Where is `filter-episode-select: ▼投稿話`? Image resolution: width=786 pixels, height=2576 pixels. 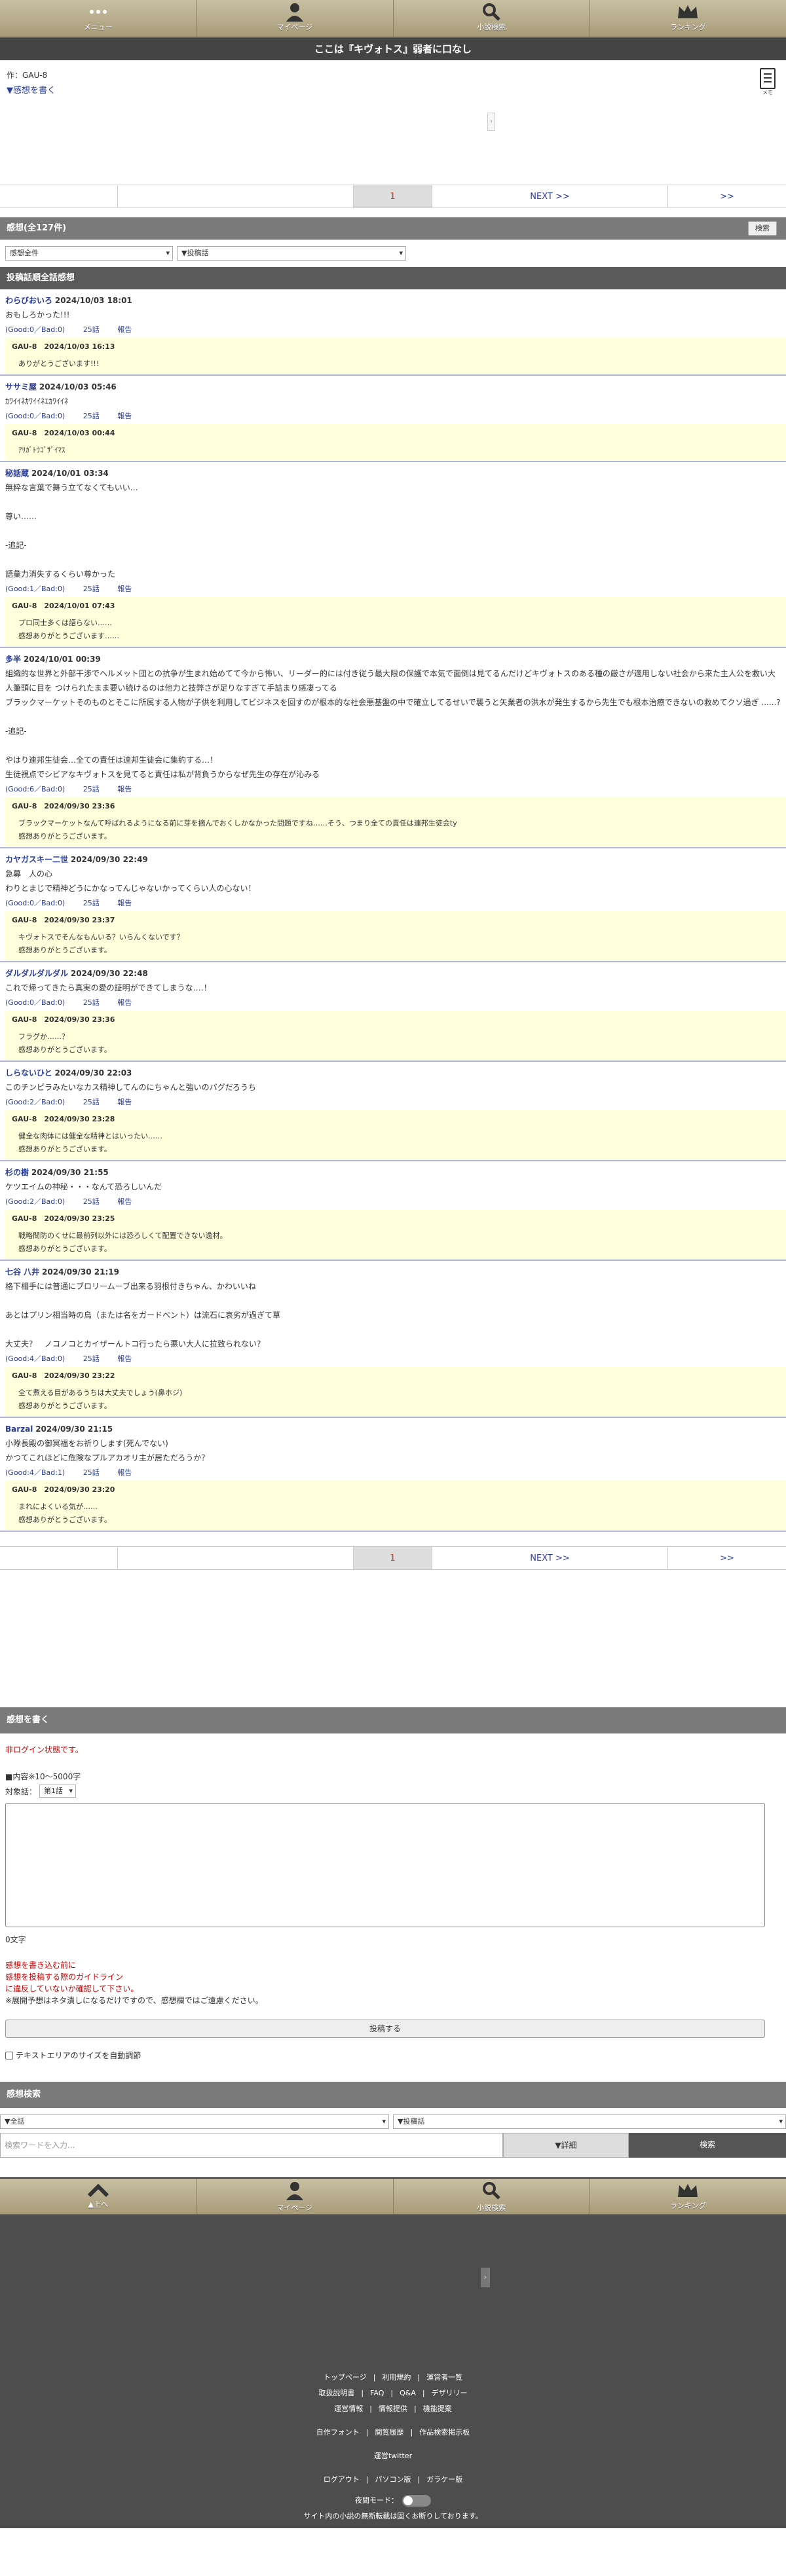 filter-episode-select: ▼投稿話 is located at coordinates (292, 253).